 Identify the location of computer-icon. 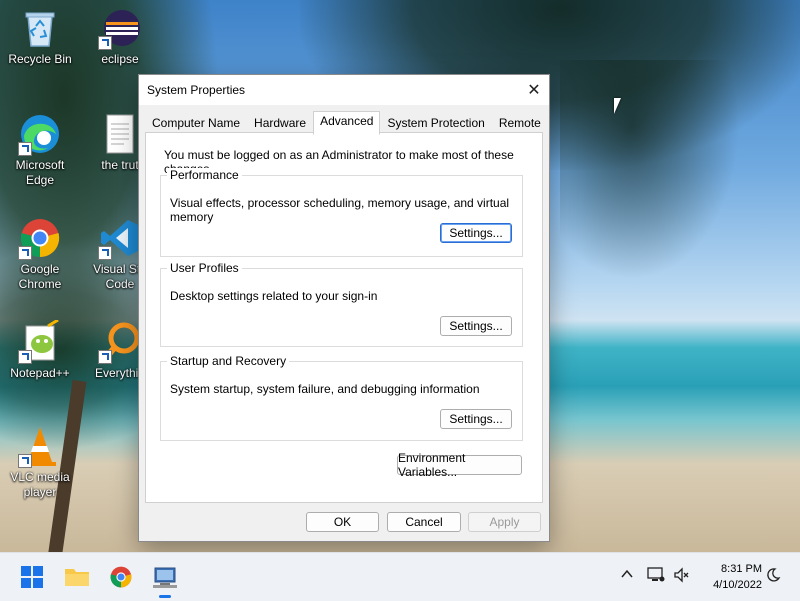
(165, 577).